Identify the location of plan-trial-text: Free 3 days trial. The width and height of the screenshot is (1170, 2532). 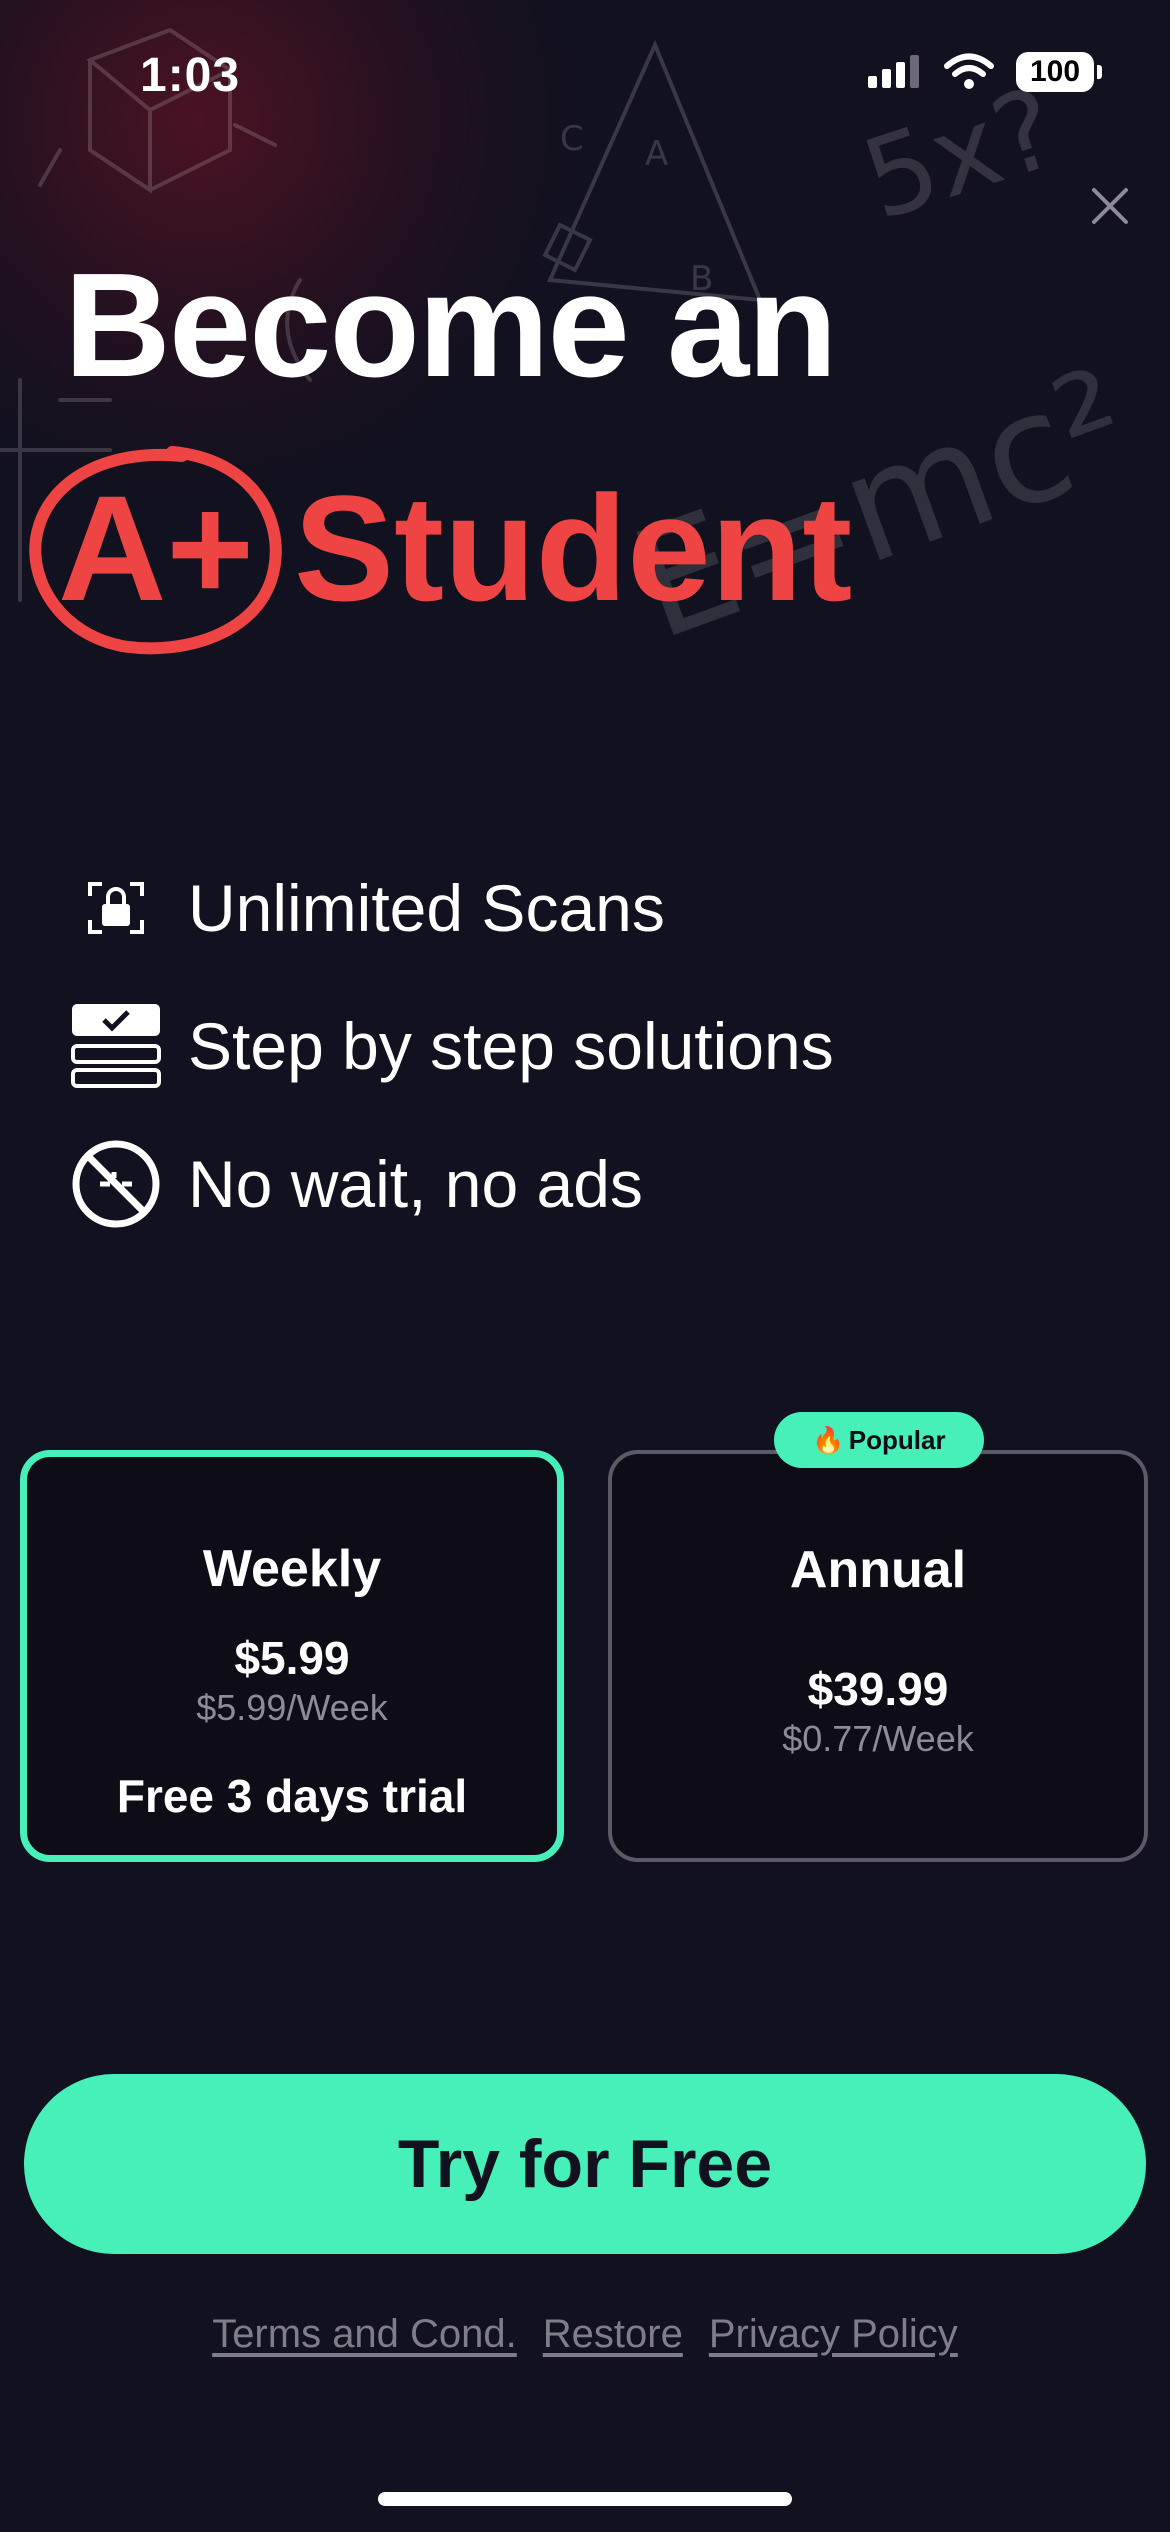
(292, 1796).